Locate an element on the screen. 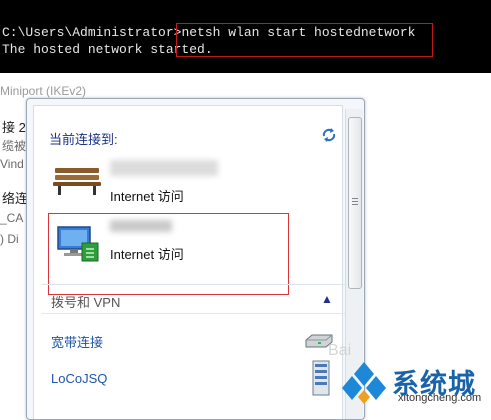 Image resolution: width=491 pixels, height=420 pixels. section-divider is located at coordinates (194, 284).